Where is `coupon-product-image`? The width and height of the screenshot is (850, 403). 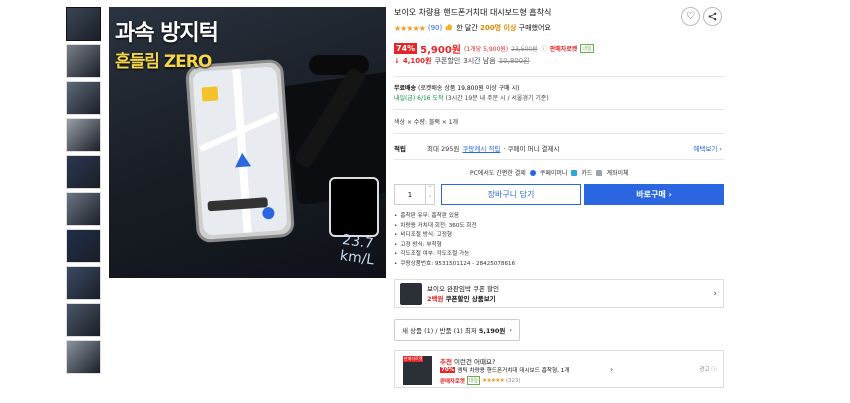
coupon-product-image is located at coordinates (411, 293).